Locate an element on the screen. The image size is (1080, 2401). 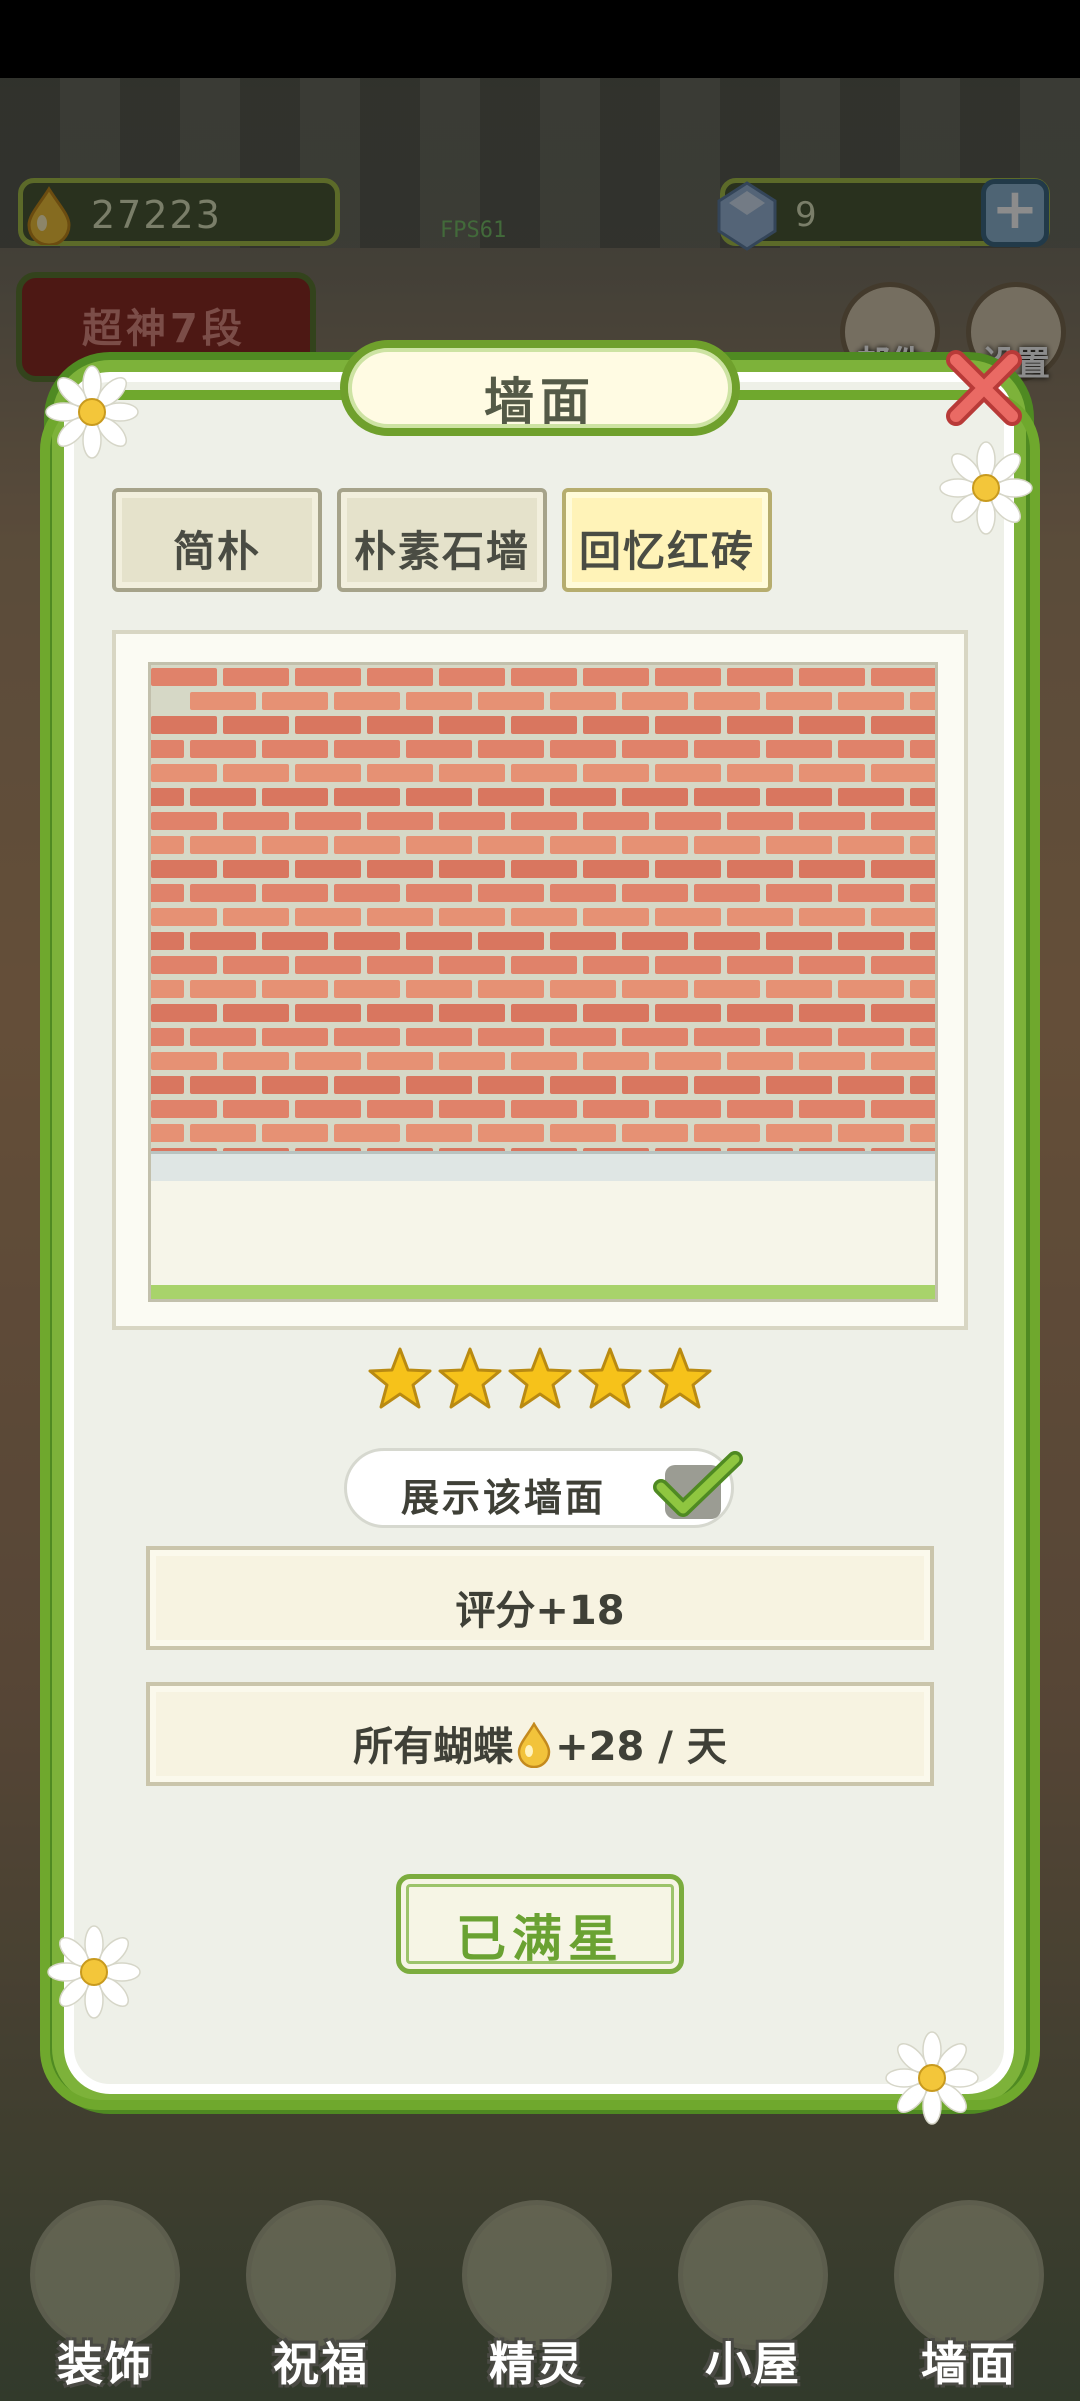
star-icon is located at coordinates (400, 1378).